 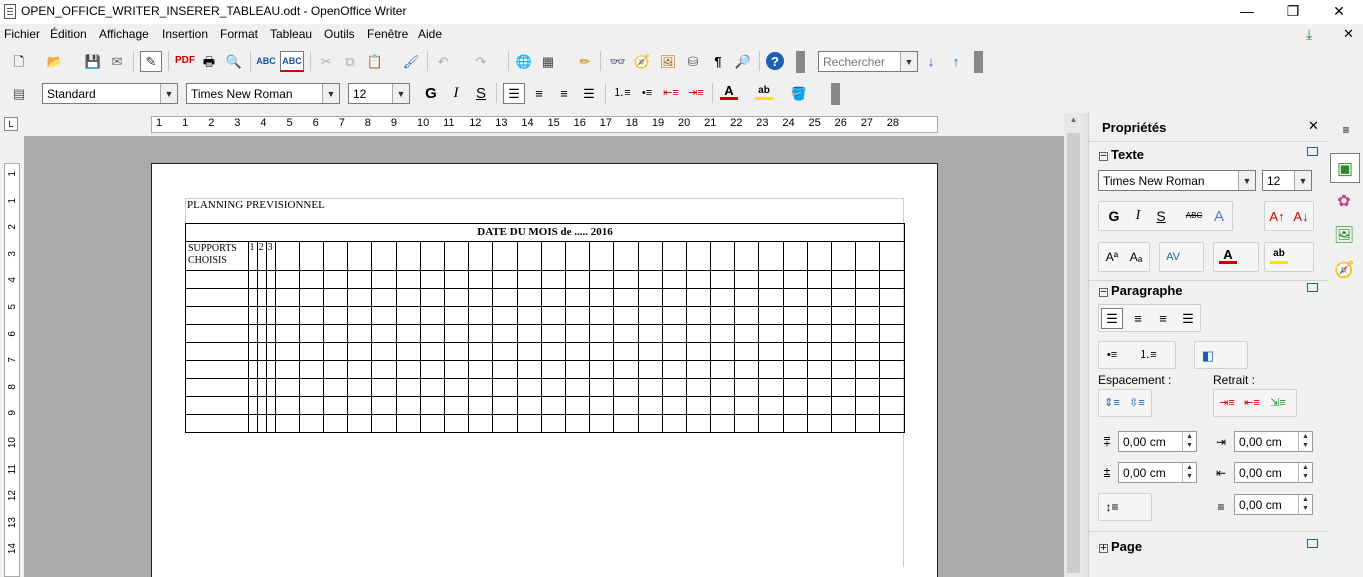 What do you see at coordinates (1112, 403) in the screenshot?
I see `increase-spacing-icon: ⇕≡` at bounding box center [1112, 403].